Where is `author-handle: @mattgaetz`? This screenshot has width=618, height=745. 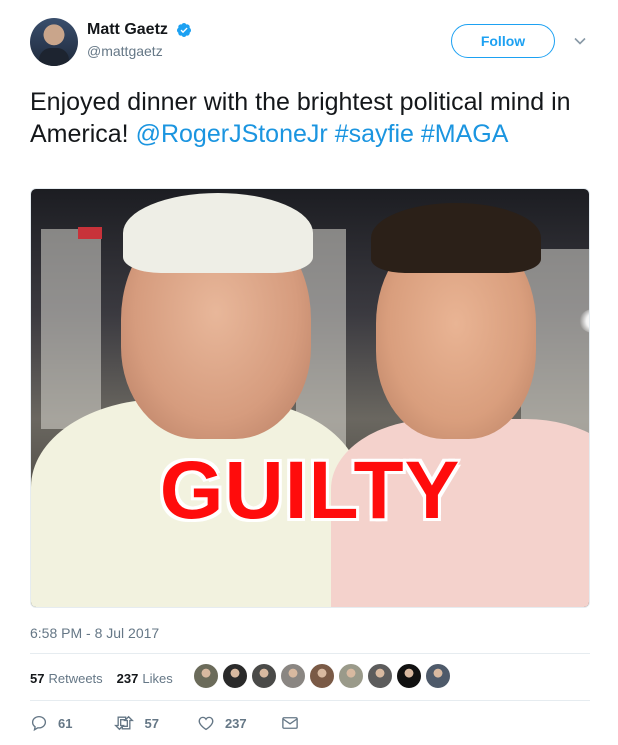 author-handle: @mattgaetz is located at coordinates (139, 51).